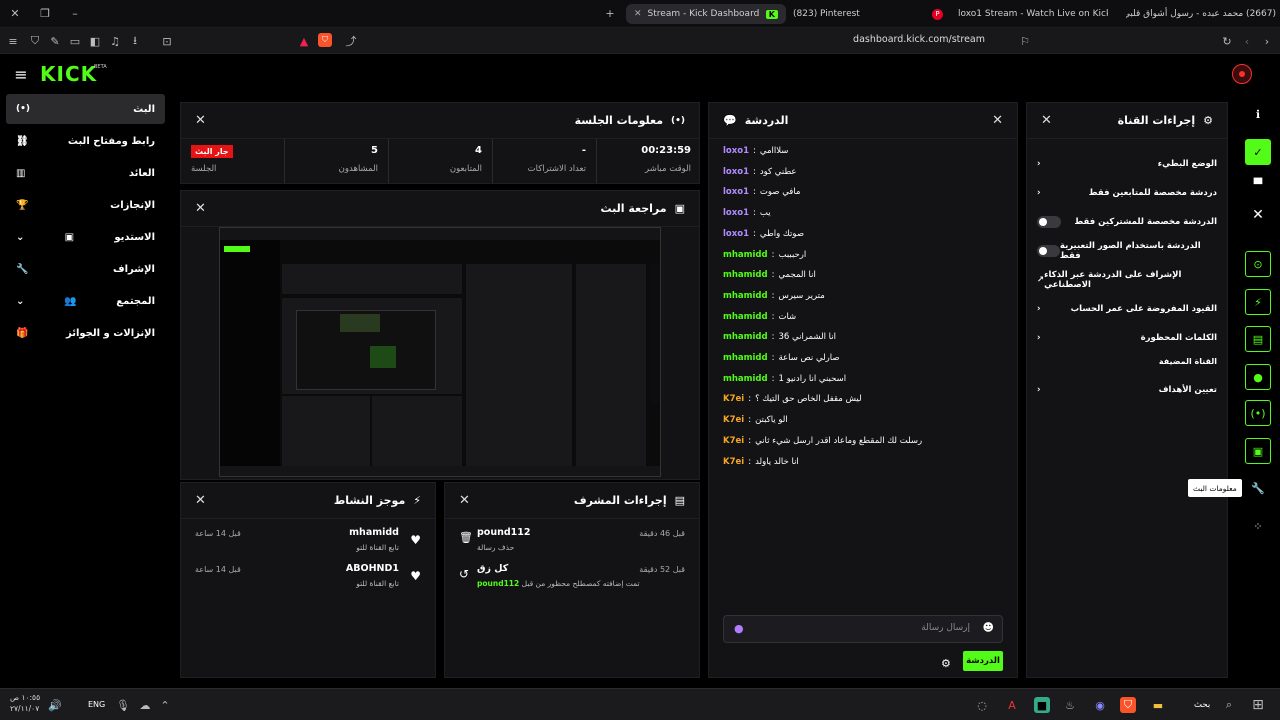 This screenshot has width=1280, height=720. I want to click on discord-icon: ◉, so click(1100, 705).